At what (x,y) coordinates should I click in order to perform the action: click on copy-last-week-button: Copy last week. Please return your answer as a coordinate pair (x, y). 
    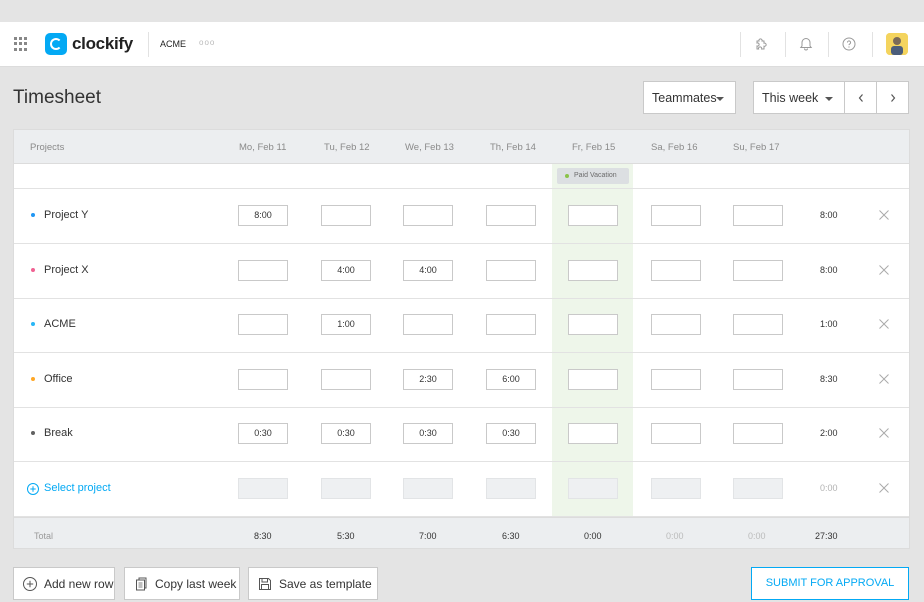
    Looking at the image, I should click on (182, 583).